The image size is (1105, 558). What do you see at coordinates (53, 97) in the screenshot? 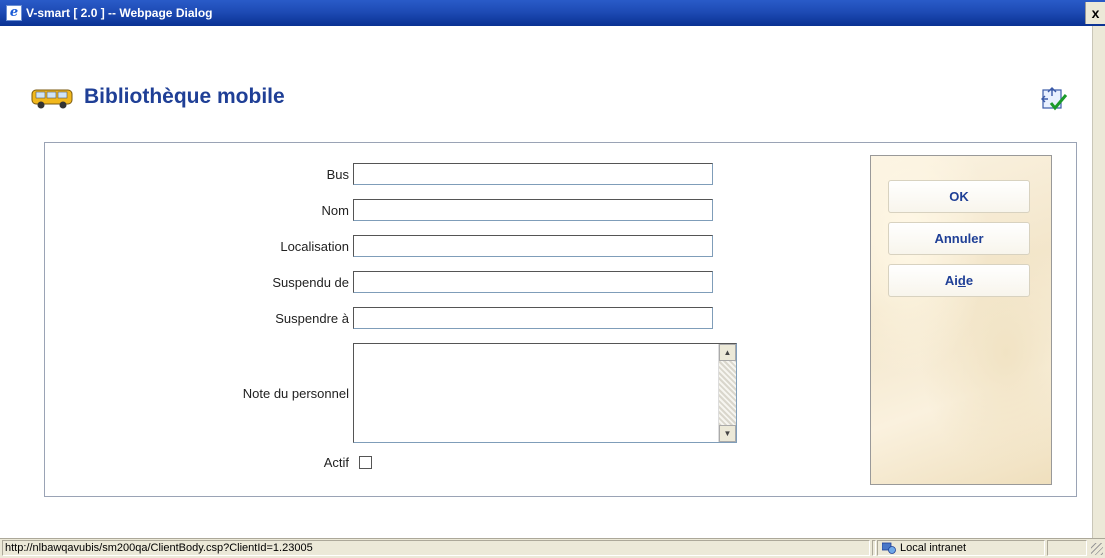
I see `bus-icon` at bounding box center [53, 97].